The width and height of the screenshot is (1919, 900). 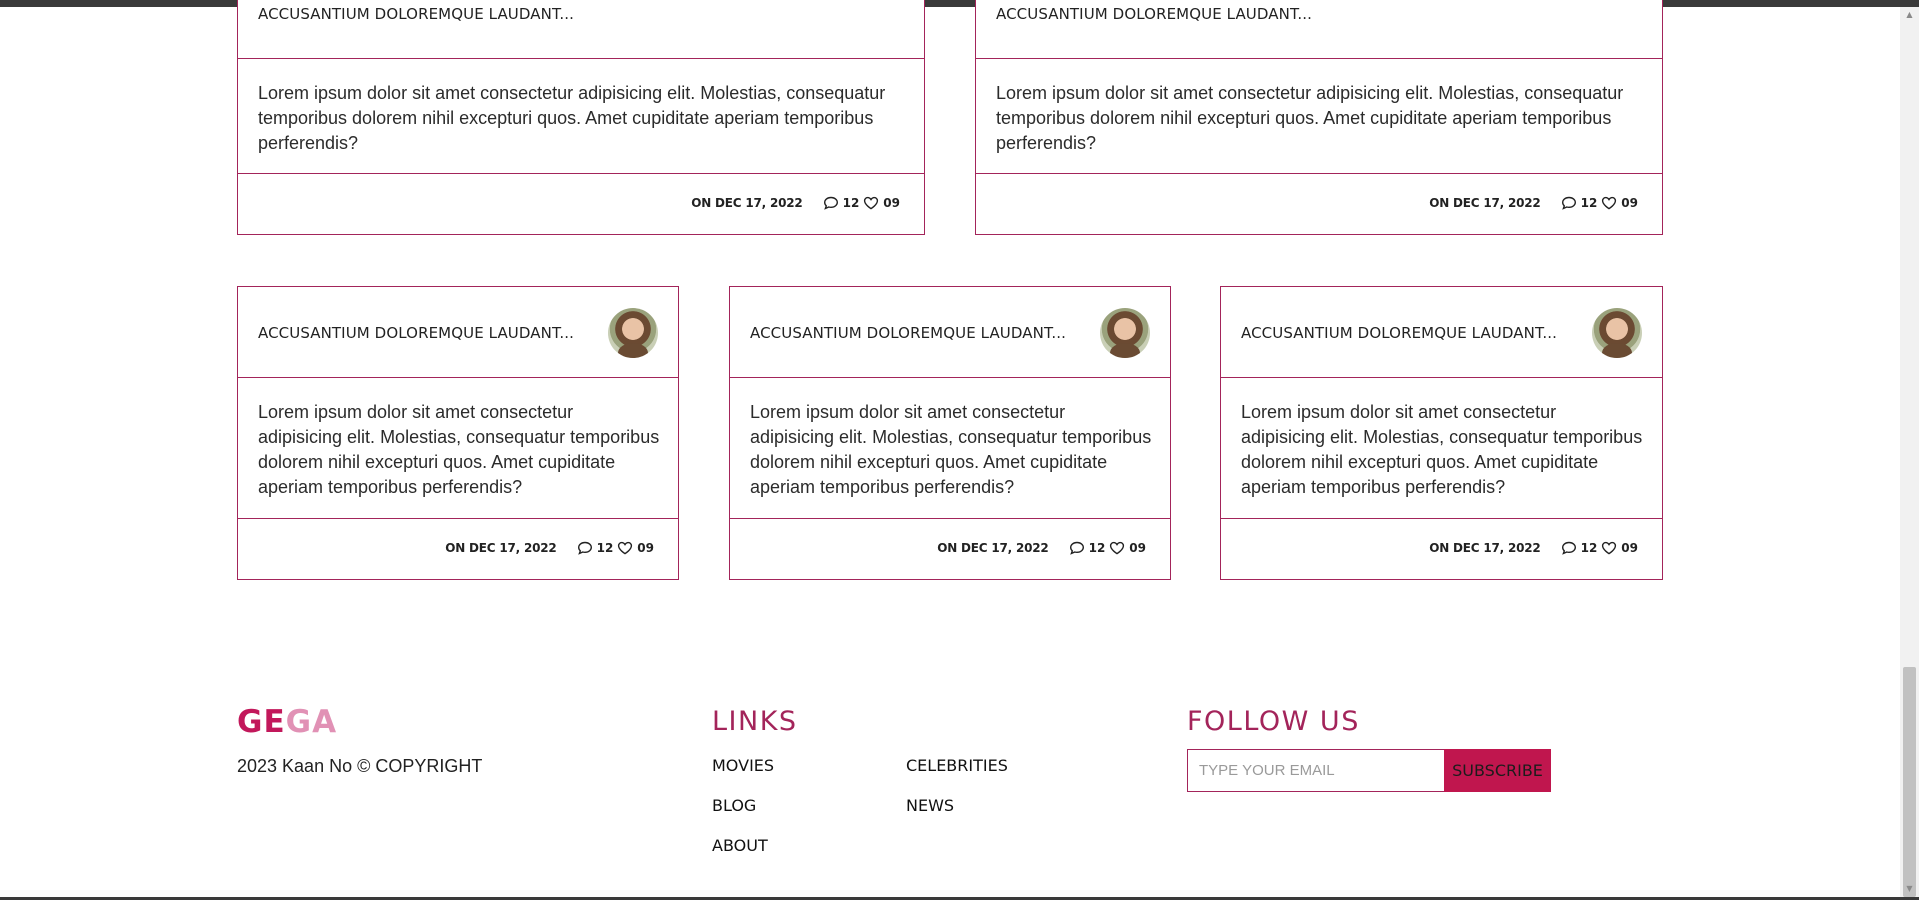 What do you see at coordinates (1909, 889) in the screenshot?
I see `scroll-down-icon: ▼` at bounding box center [1909, 889].